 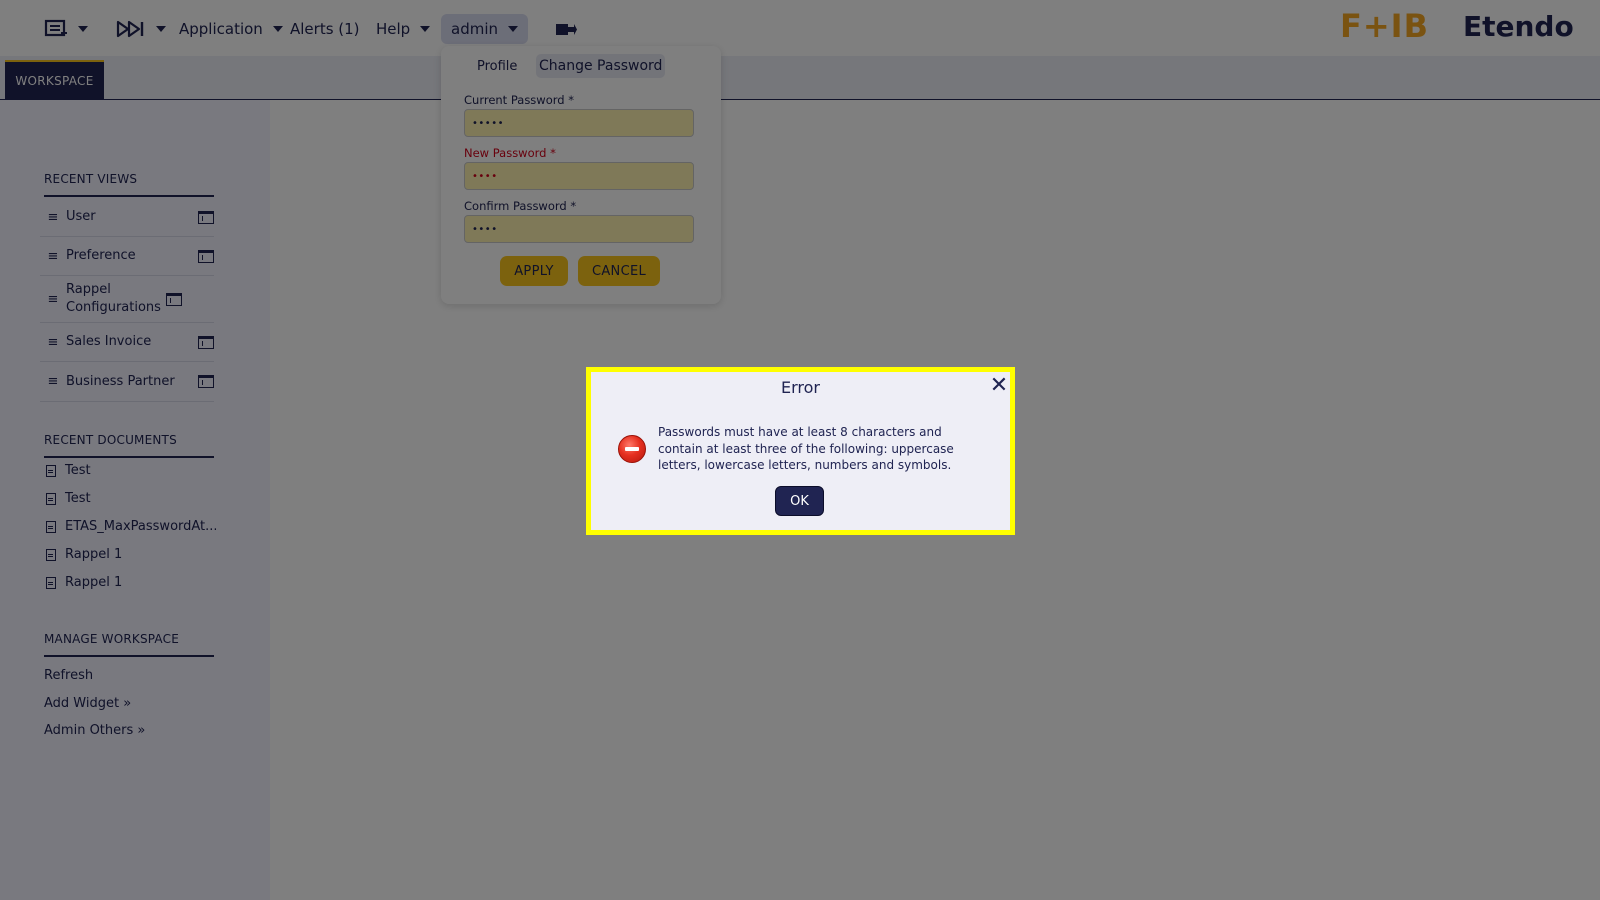 I want to click on ok-button: OK, so click(x=799, y=501).